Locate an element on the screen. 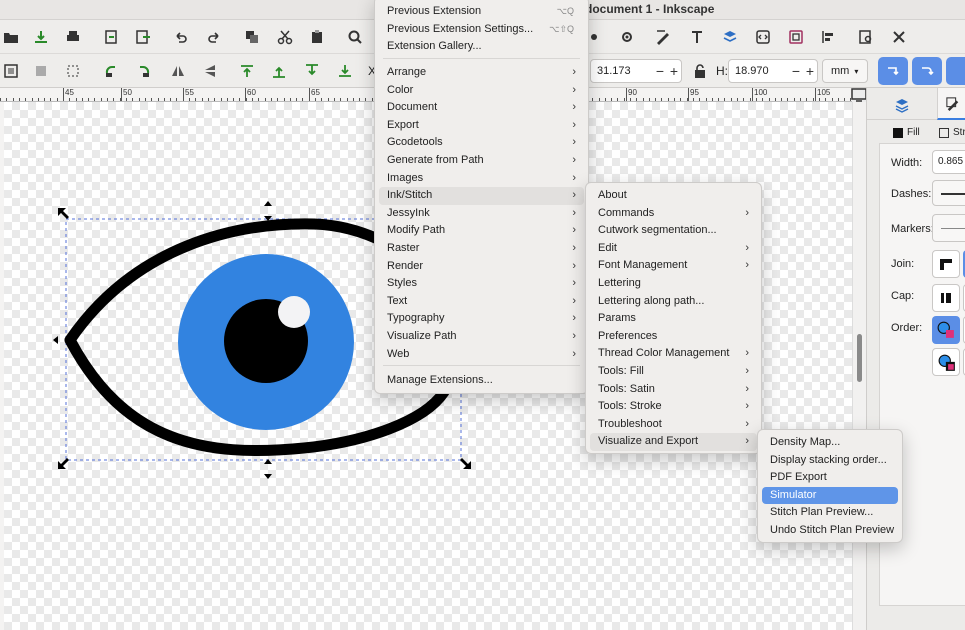 This screenshot has height=630, width=965. select-all-layers-icon is located at coordinates (41, 71).